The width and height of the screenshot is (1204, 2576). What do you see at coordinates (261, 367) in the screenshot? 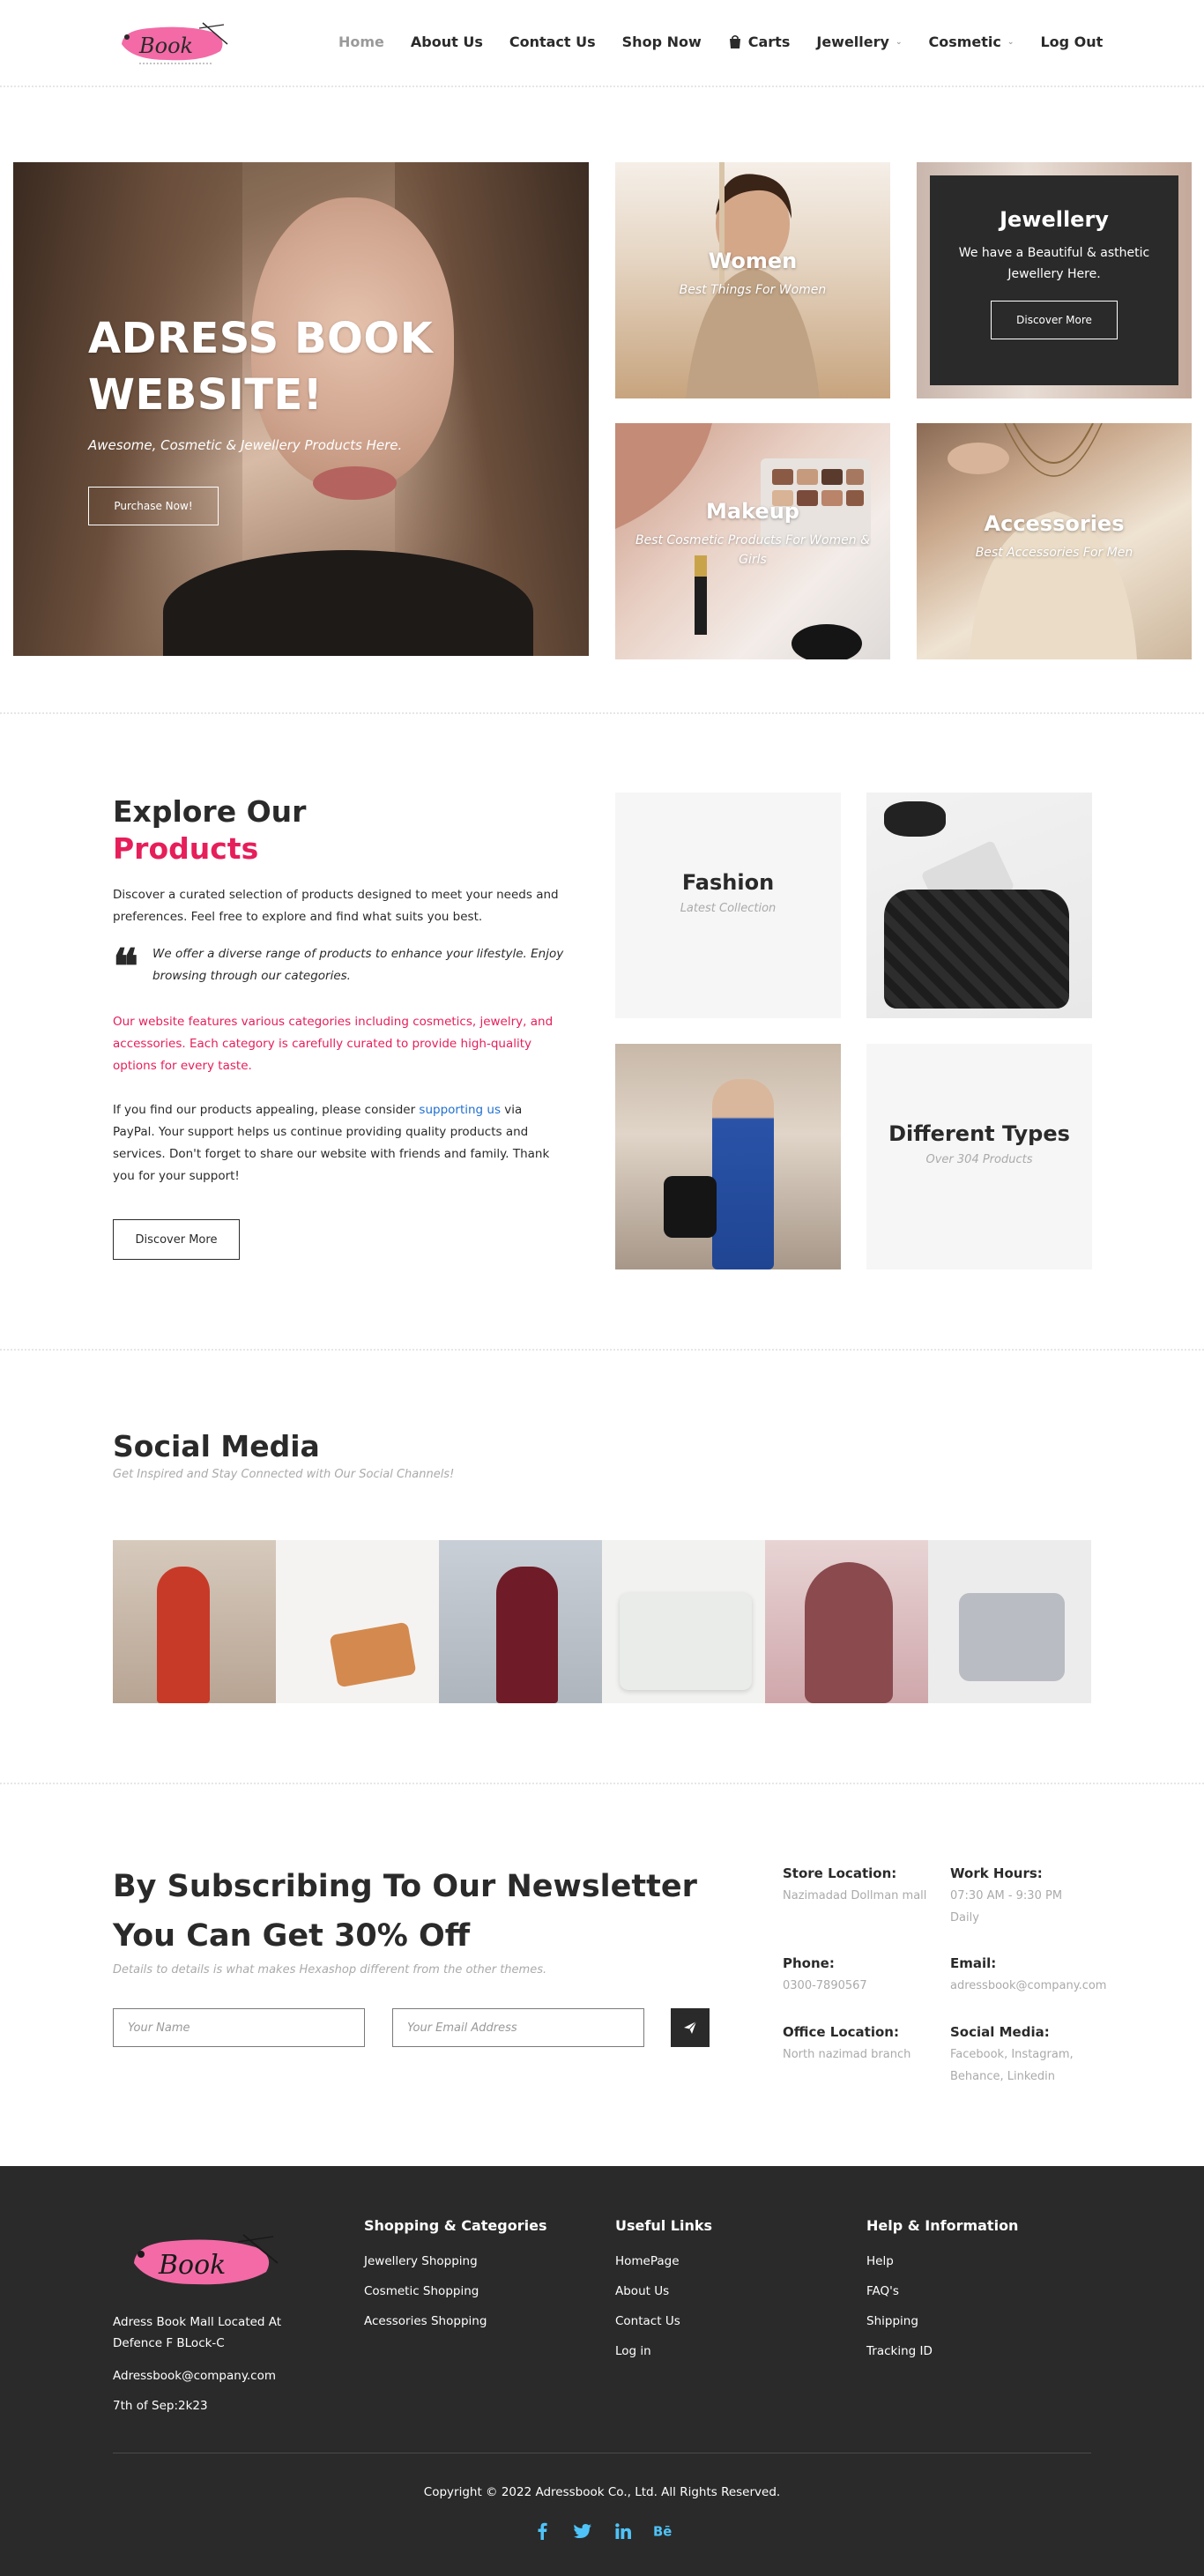
I see `hero-title: ADRESS BOOK WEBSITE!` at bounding box center [261, 367].